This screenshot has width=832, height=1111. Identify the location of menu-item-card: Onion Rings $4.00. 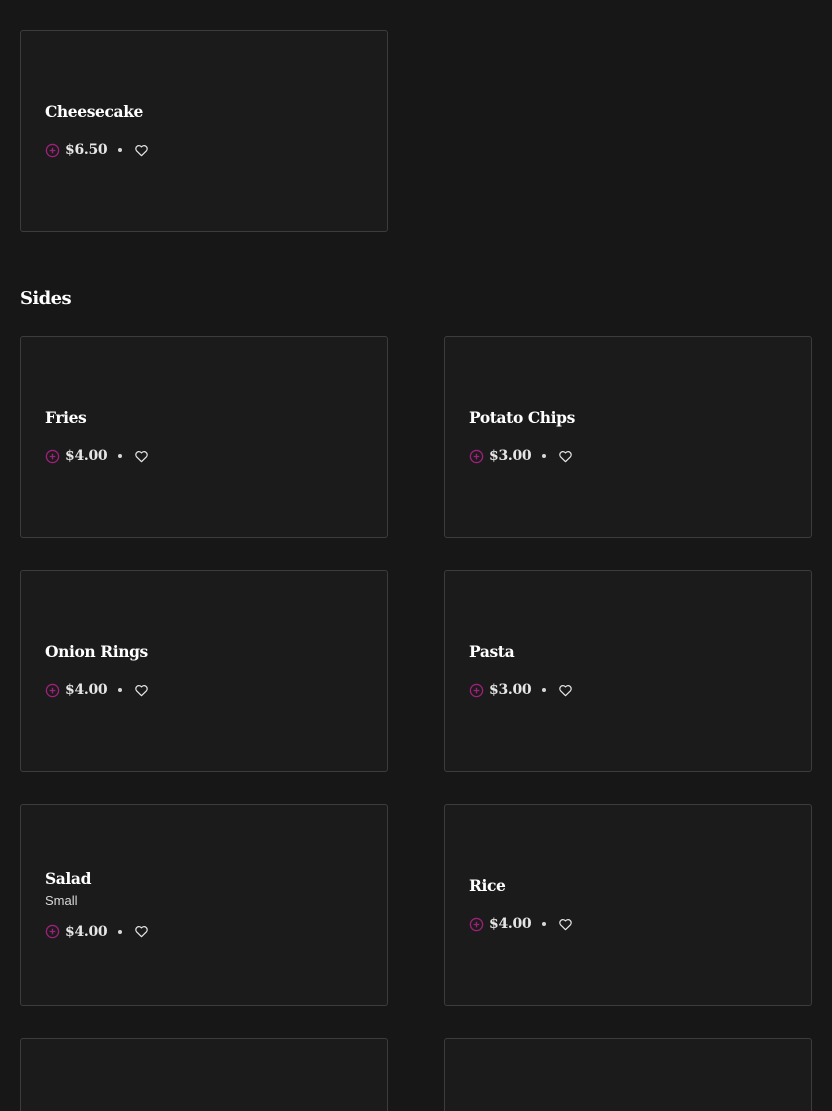
(204, 671).